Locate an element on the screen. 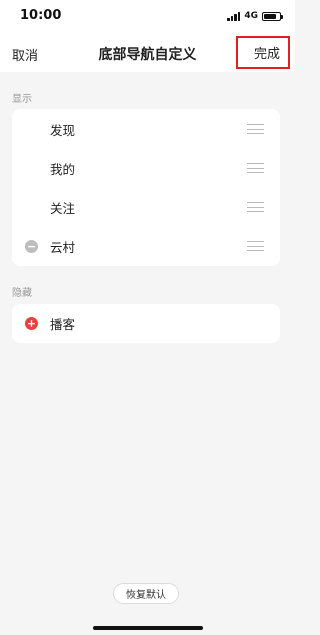 The width and height of the screenshot is (320, 635). item-label: 云村 is located at coordinates (63, 247).